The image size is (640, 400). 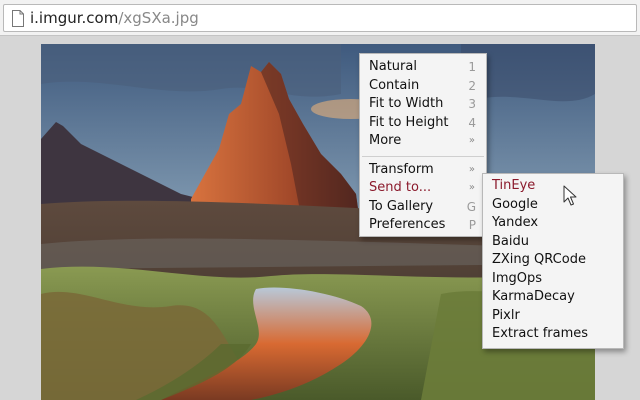 I want to click on url-text: i.imgur.com/xgSXa.jpg, so click(x=114, y=18).